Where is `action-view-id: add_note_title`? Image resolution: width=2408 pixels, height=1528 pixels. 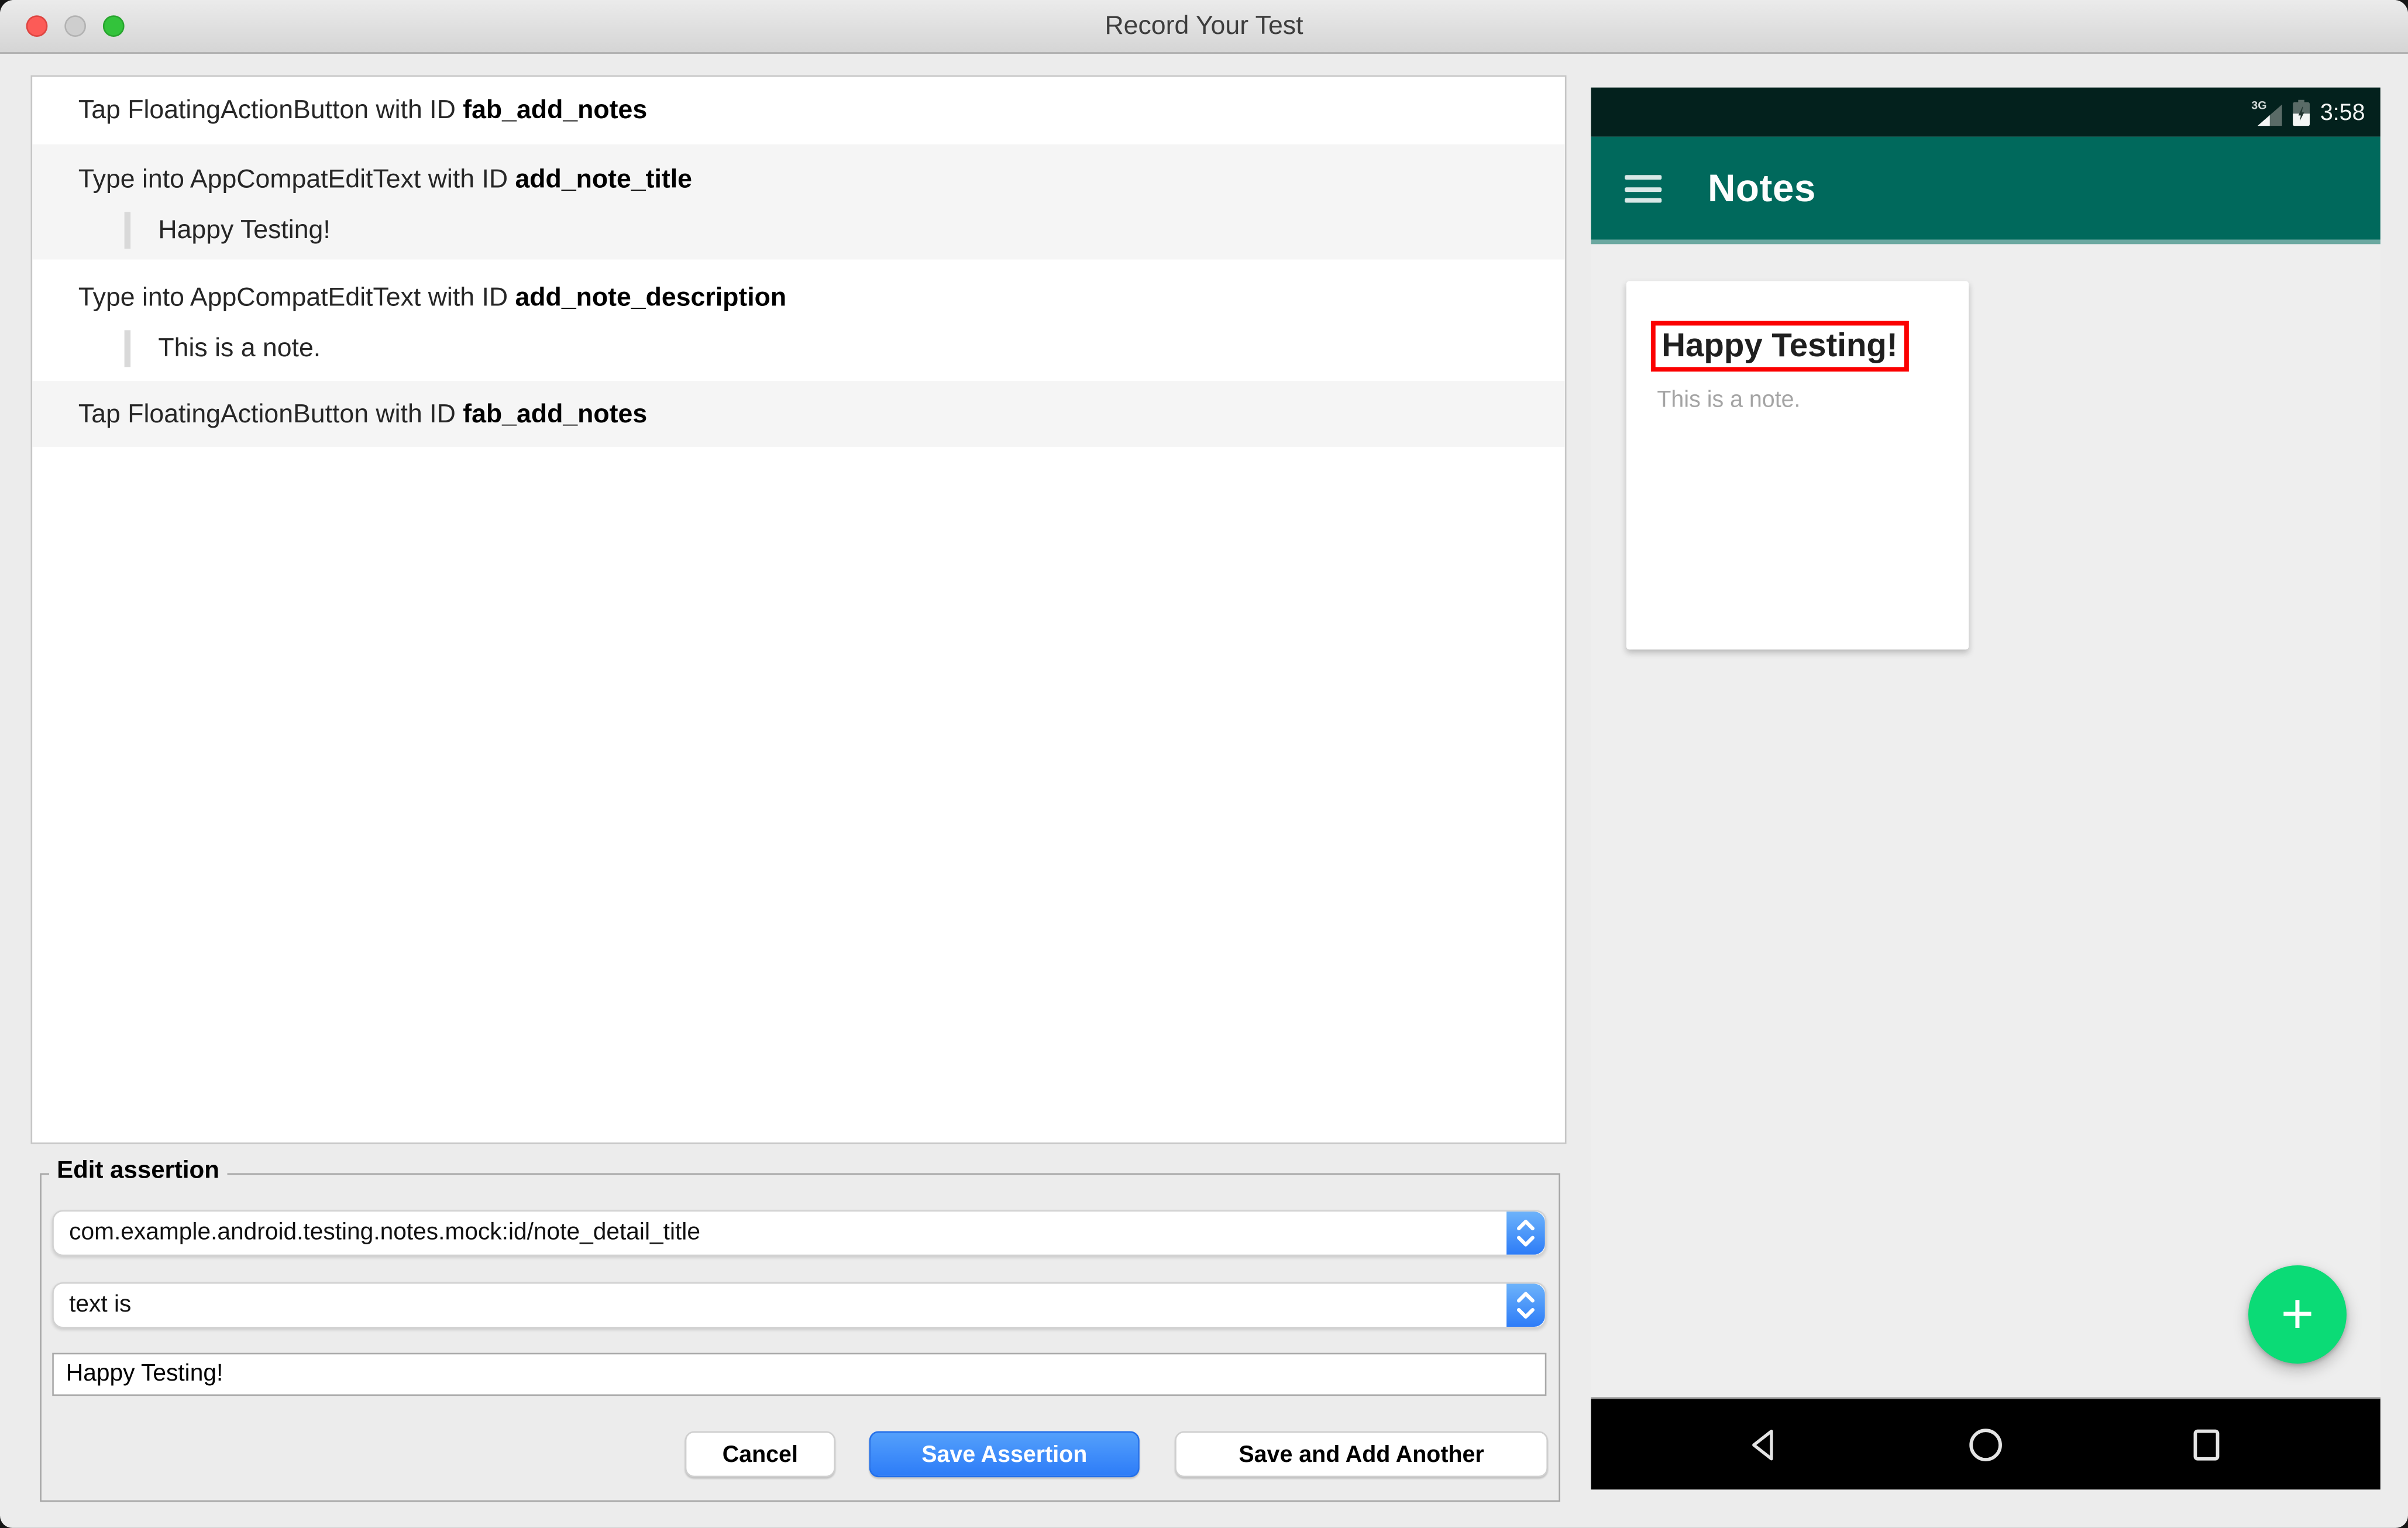 action-view-id: add_note_title is located at coordinates (604, 179).